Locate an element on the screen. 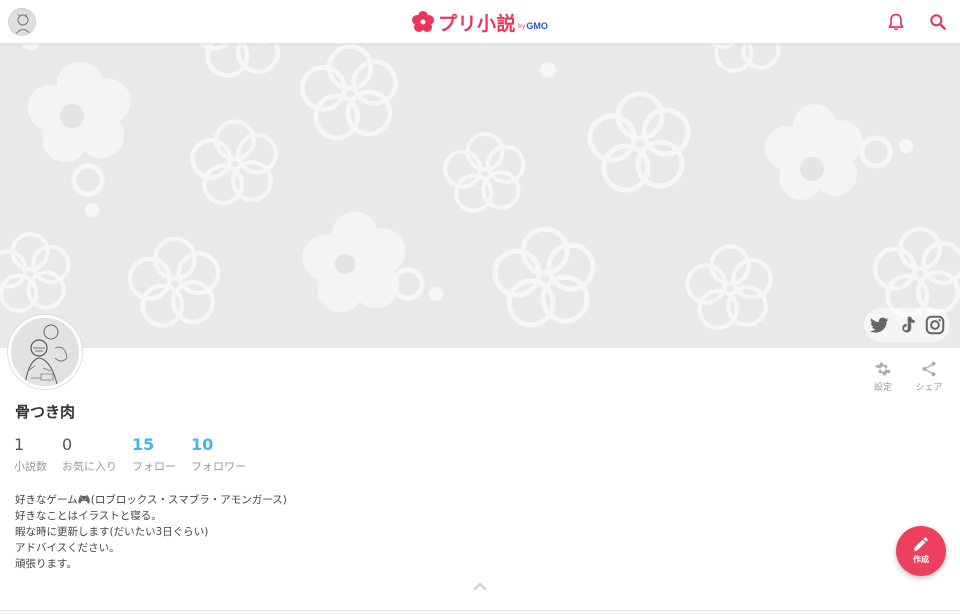  stat-favorites: 0 お気に入り is located at coordinates (89, 454).